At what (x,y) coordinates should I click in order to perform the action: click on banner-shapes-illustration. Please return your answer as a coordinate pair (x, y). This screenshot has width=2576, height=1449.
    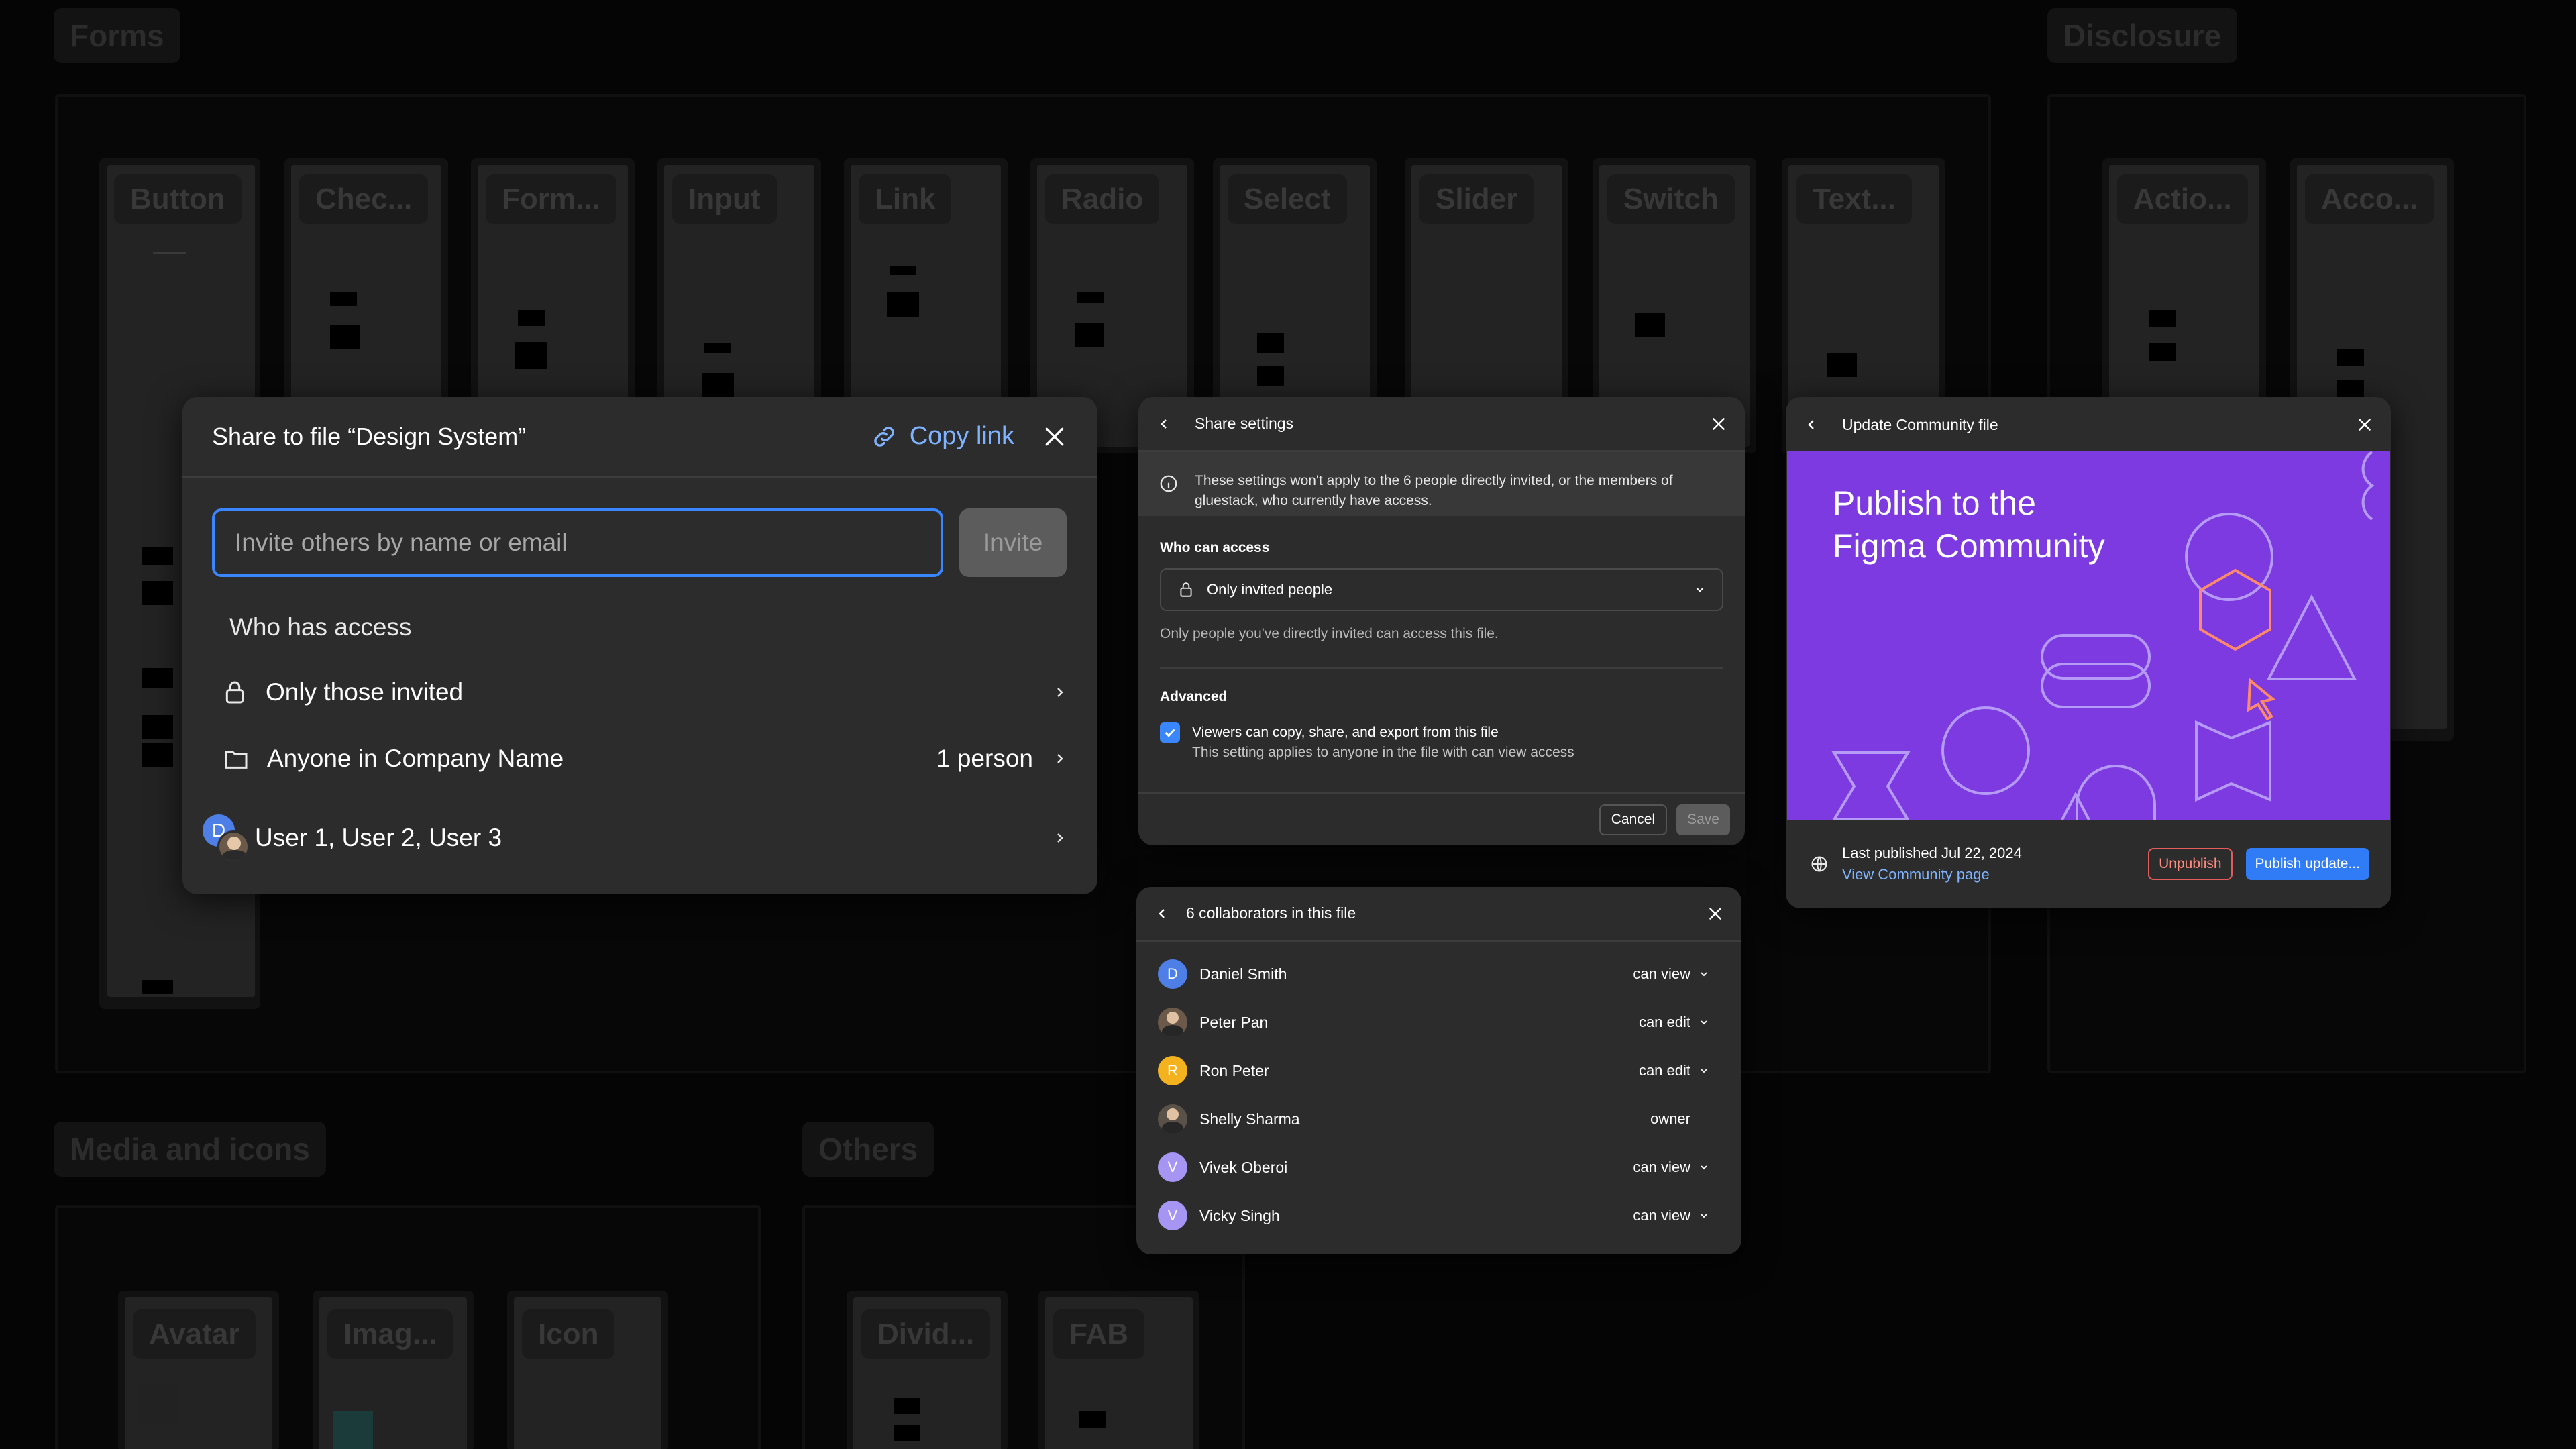
    Looking at the image, I should click on (2103, 635).